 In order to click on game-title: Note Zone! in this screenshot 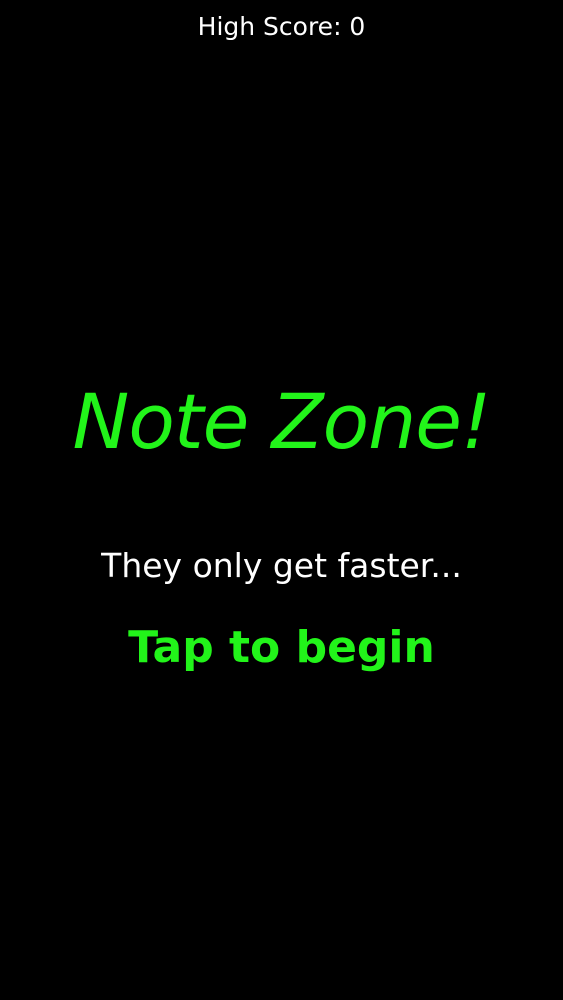, I will do `click(281, 421)`.